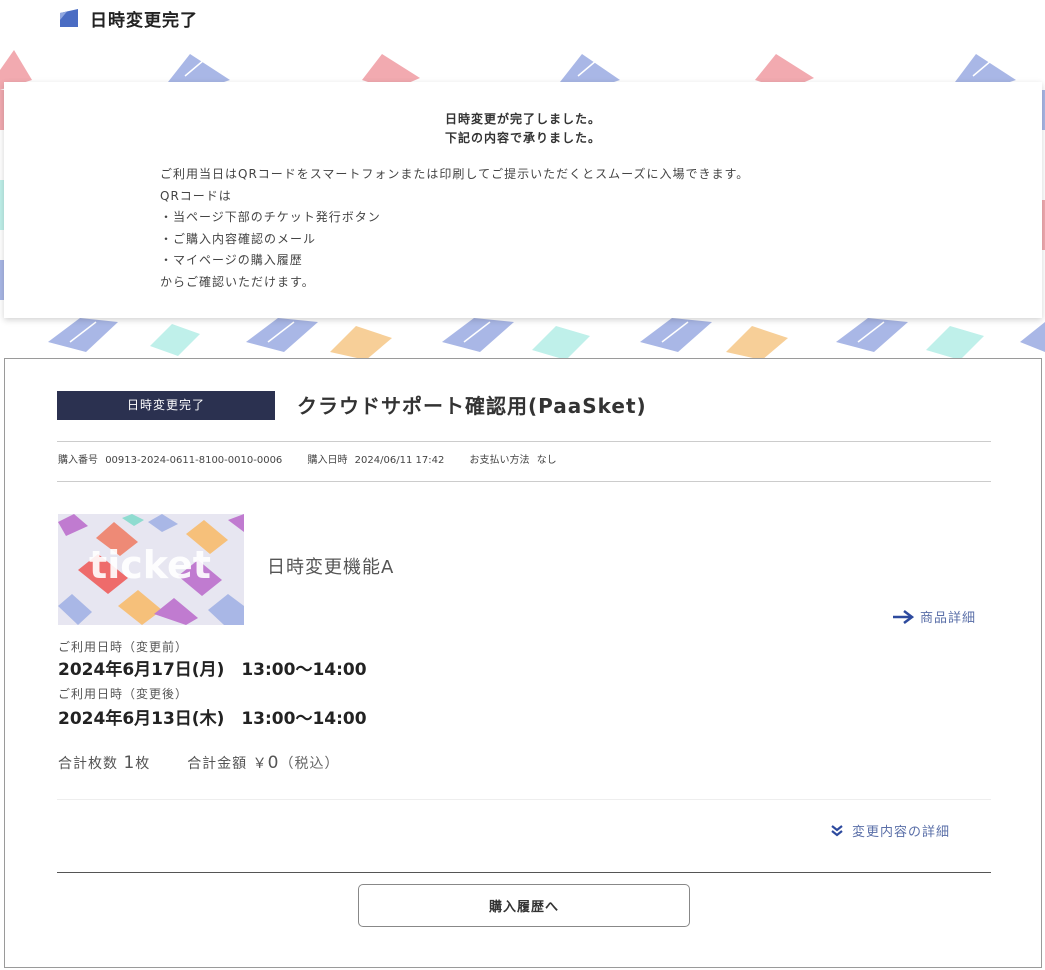 The width and height of the screenshot is (1045, 970). I want to click on total-count-label: 合計枚数, so click(88, 764).